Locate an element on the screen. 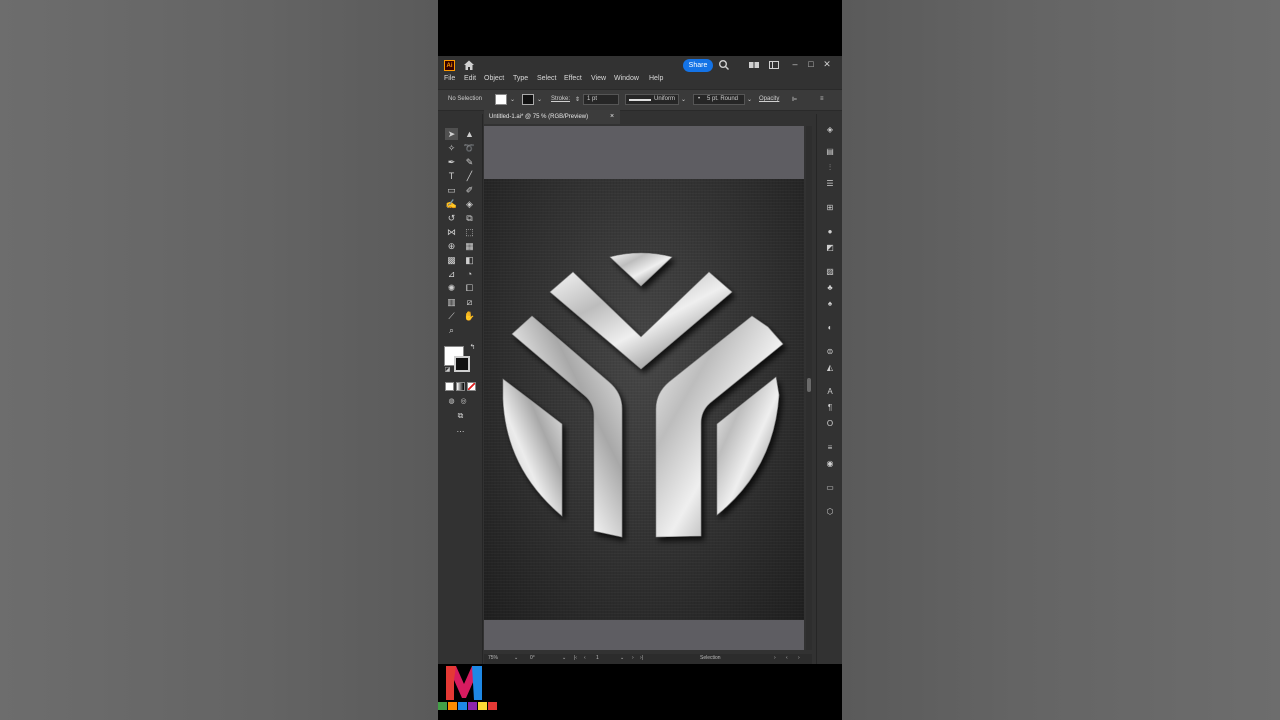 Image resolution: width=1280 pixels, height=720 pixels. document-tab-close-icon: × is located at coordinates (615, 117).